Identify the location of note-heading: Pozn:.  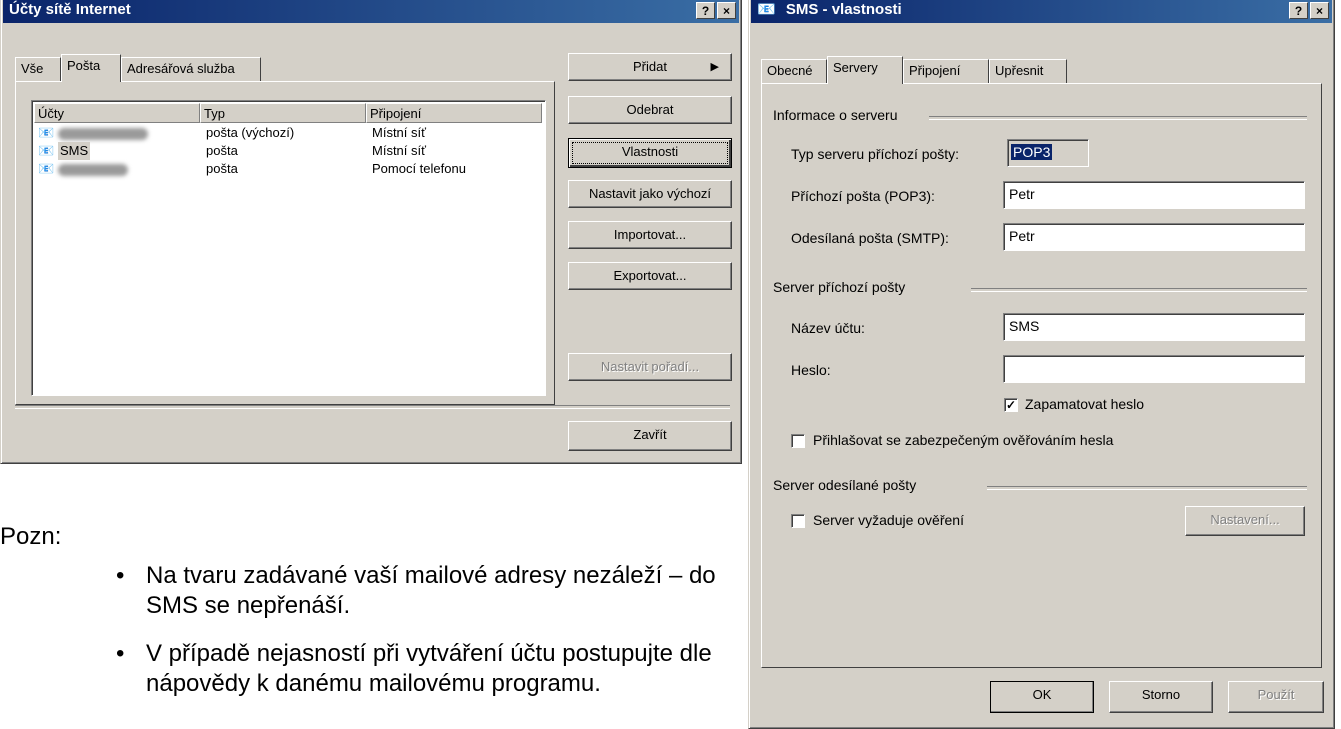
(31, 536).